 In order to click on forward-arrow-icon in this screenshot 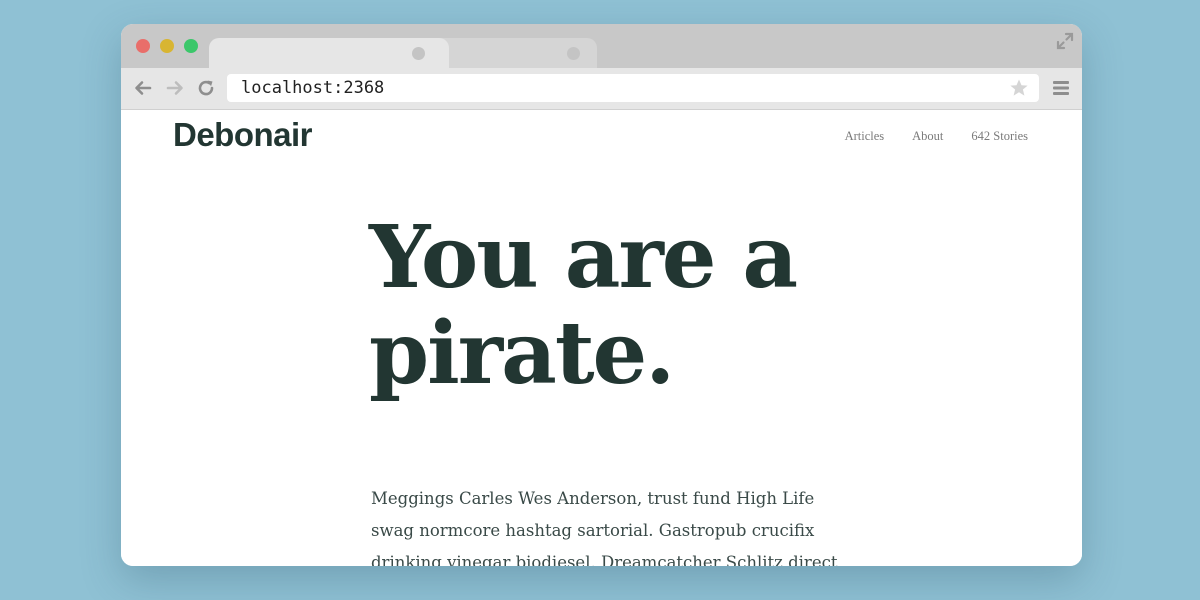, I will do `click(175, 88)`.